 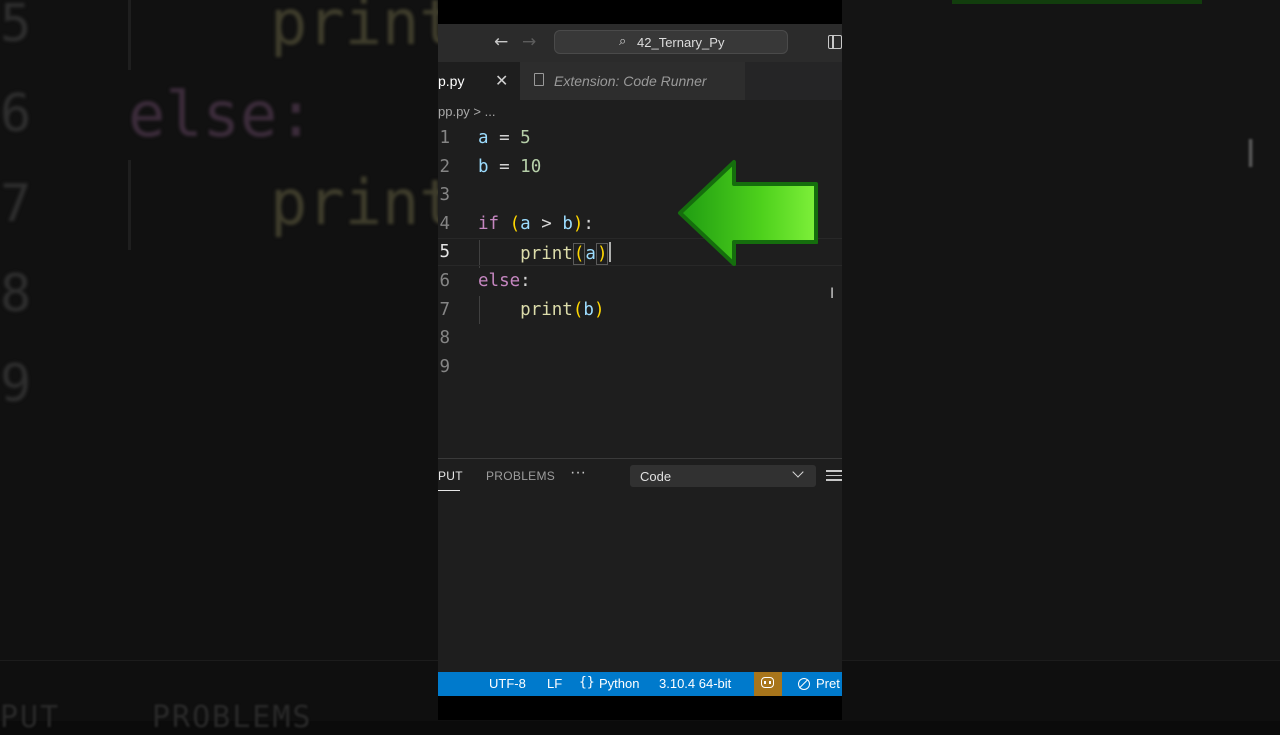 What do you see at coordinates (578, 473) in the screenshot?
I see `more-actions-button: ···` at bounding box center [578, 473].